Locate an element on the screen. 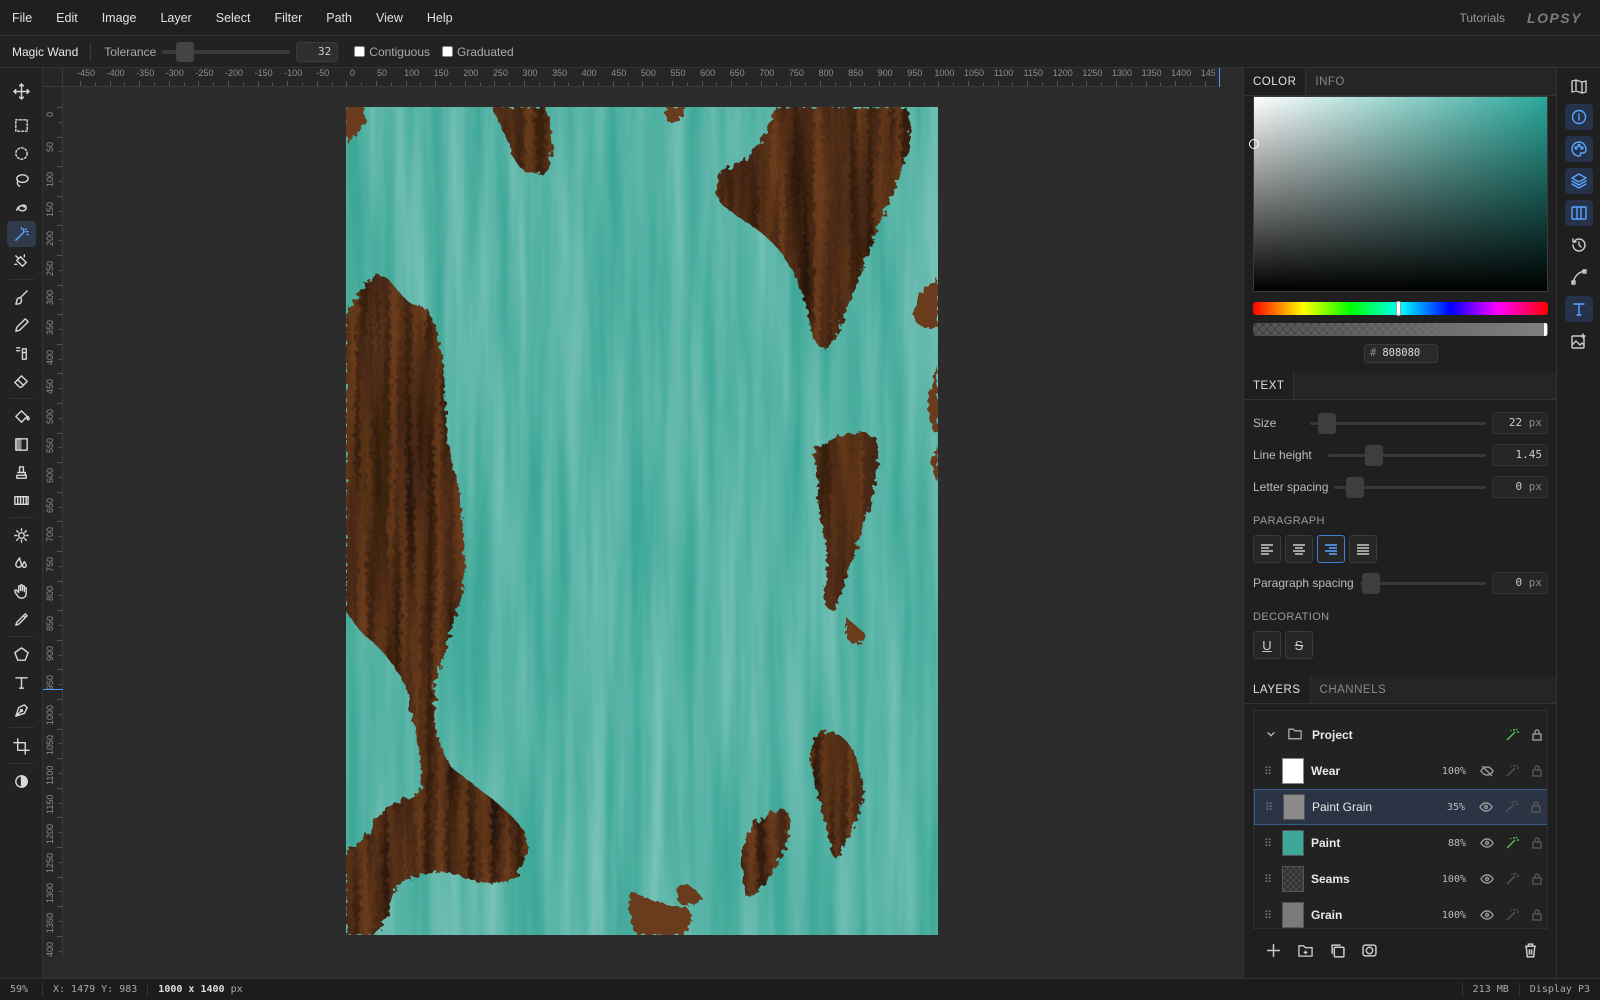 The height and width of the screenshot is (1000, 1600). layer-opacity: 88% is located at coordinates (1447, 843).